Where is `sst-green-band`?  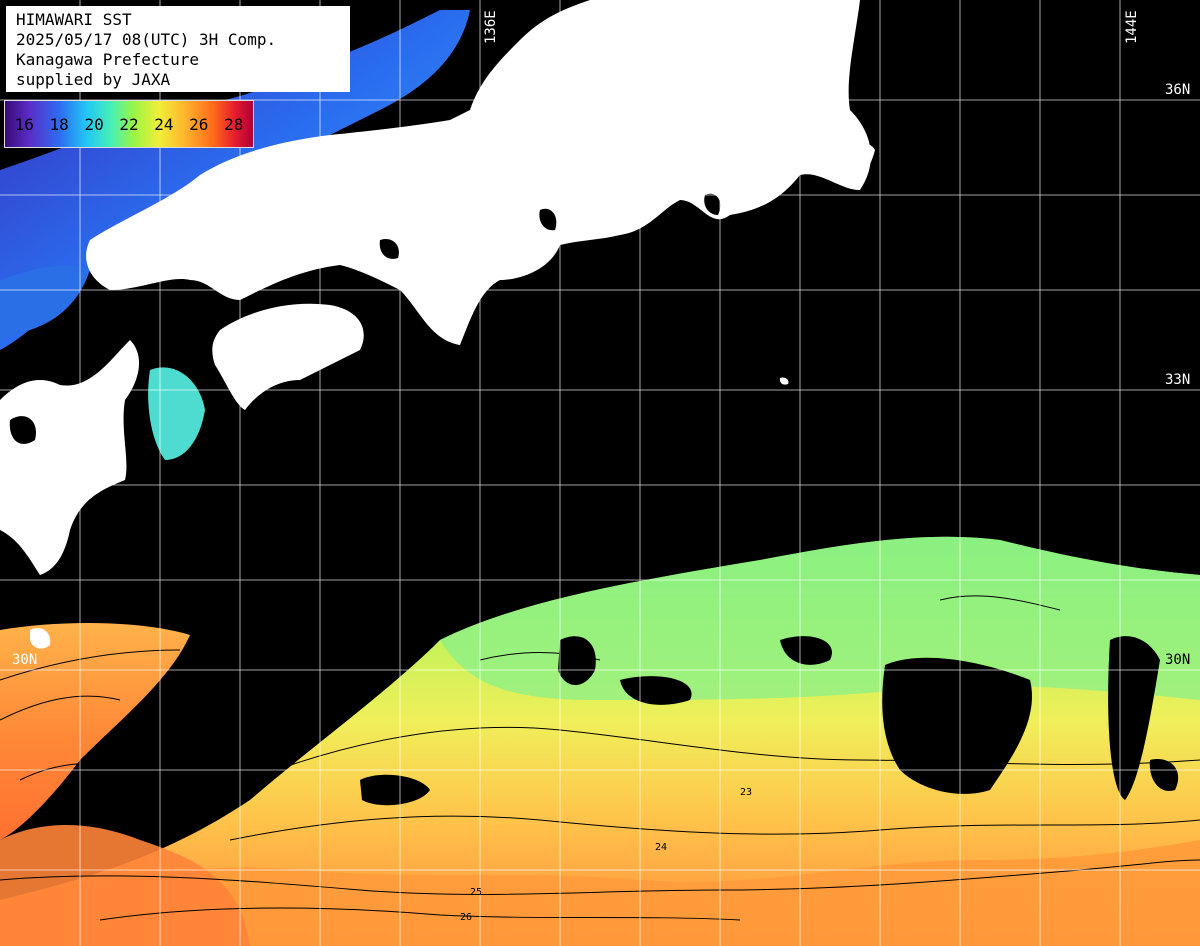 sst-green-band is located at coordinates (820, 618).